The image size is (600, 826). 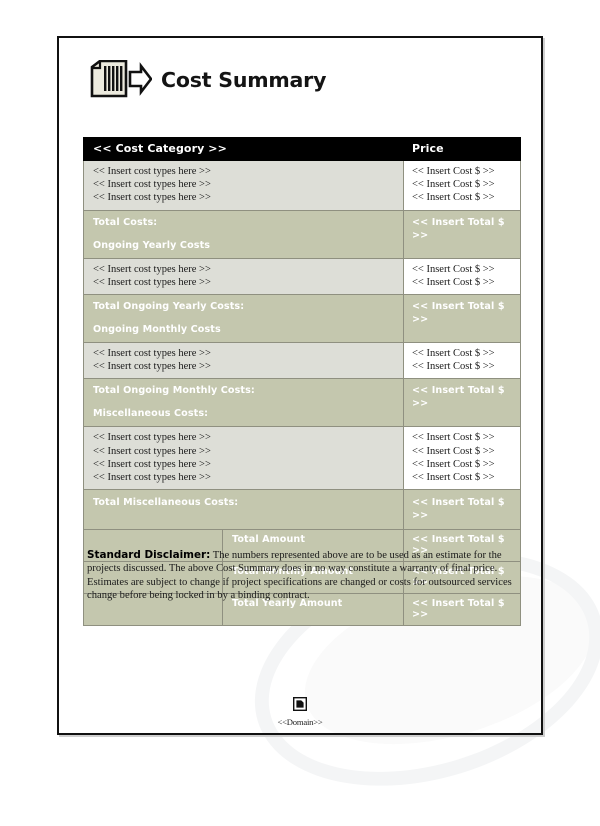 What do you see at coordinates (243, 149) in the screenshot?
I see `column-header-cost-category: << Cost Category >>` at bounding box center [243, 149].